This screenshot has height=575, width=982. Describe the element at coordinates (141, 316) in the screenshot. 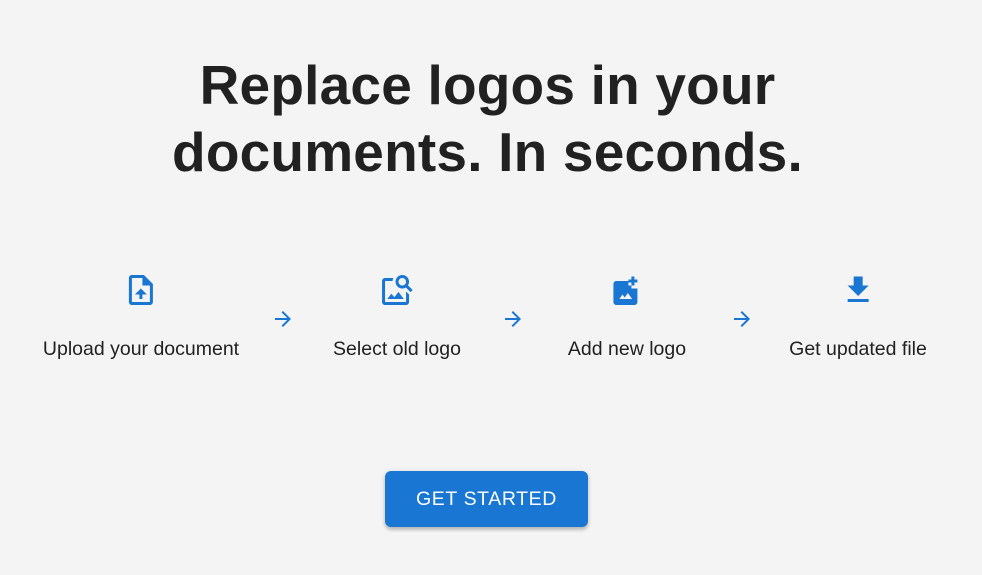

I see `step-upload-document: Upload your document` at that location.